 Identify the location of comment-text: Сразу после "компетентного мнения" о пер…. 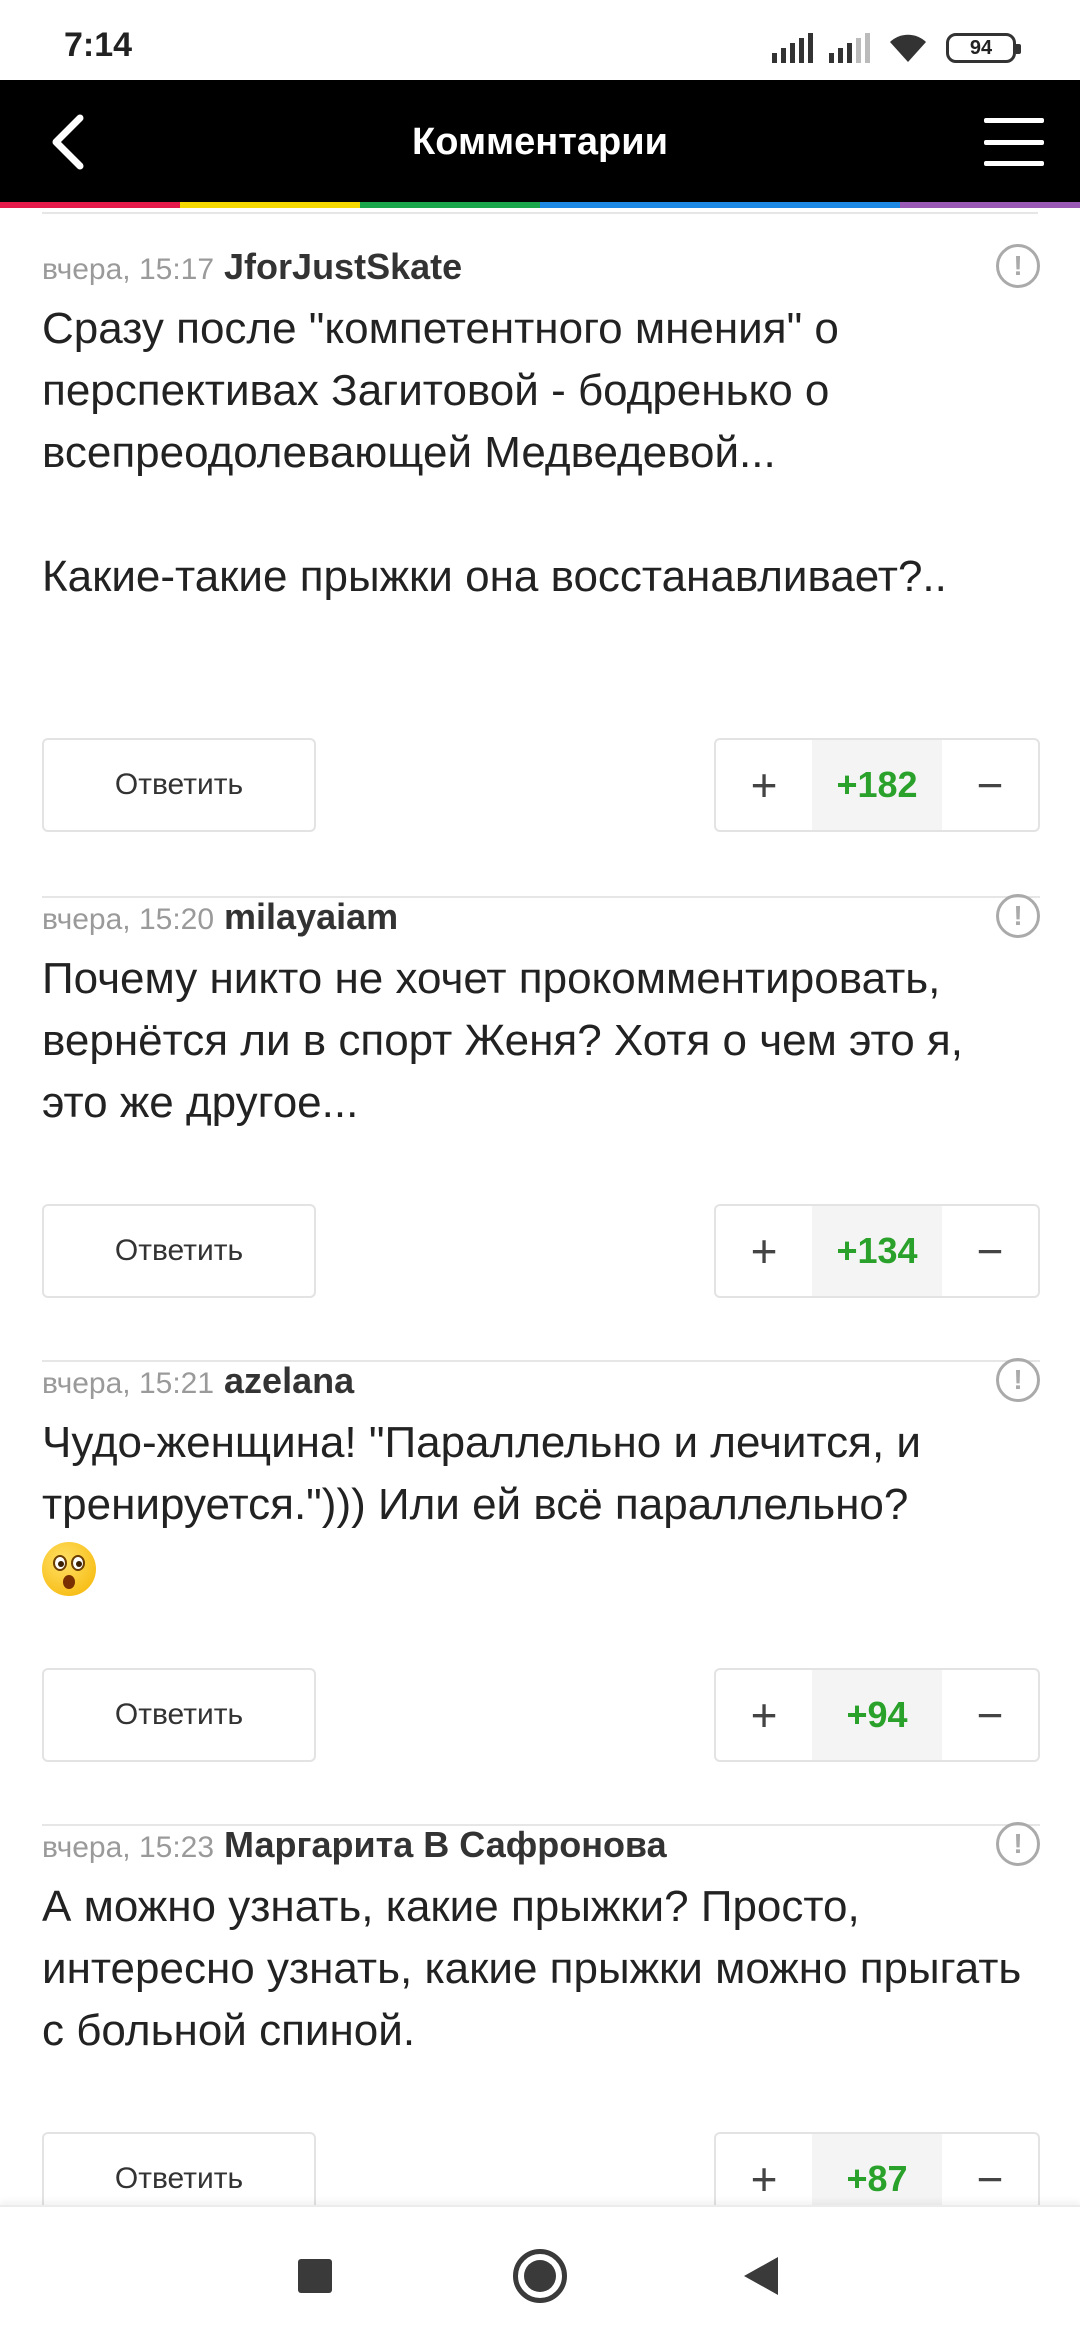
(494, 452).